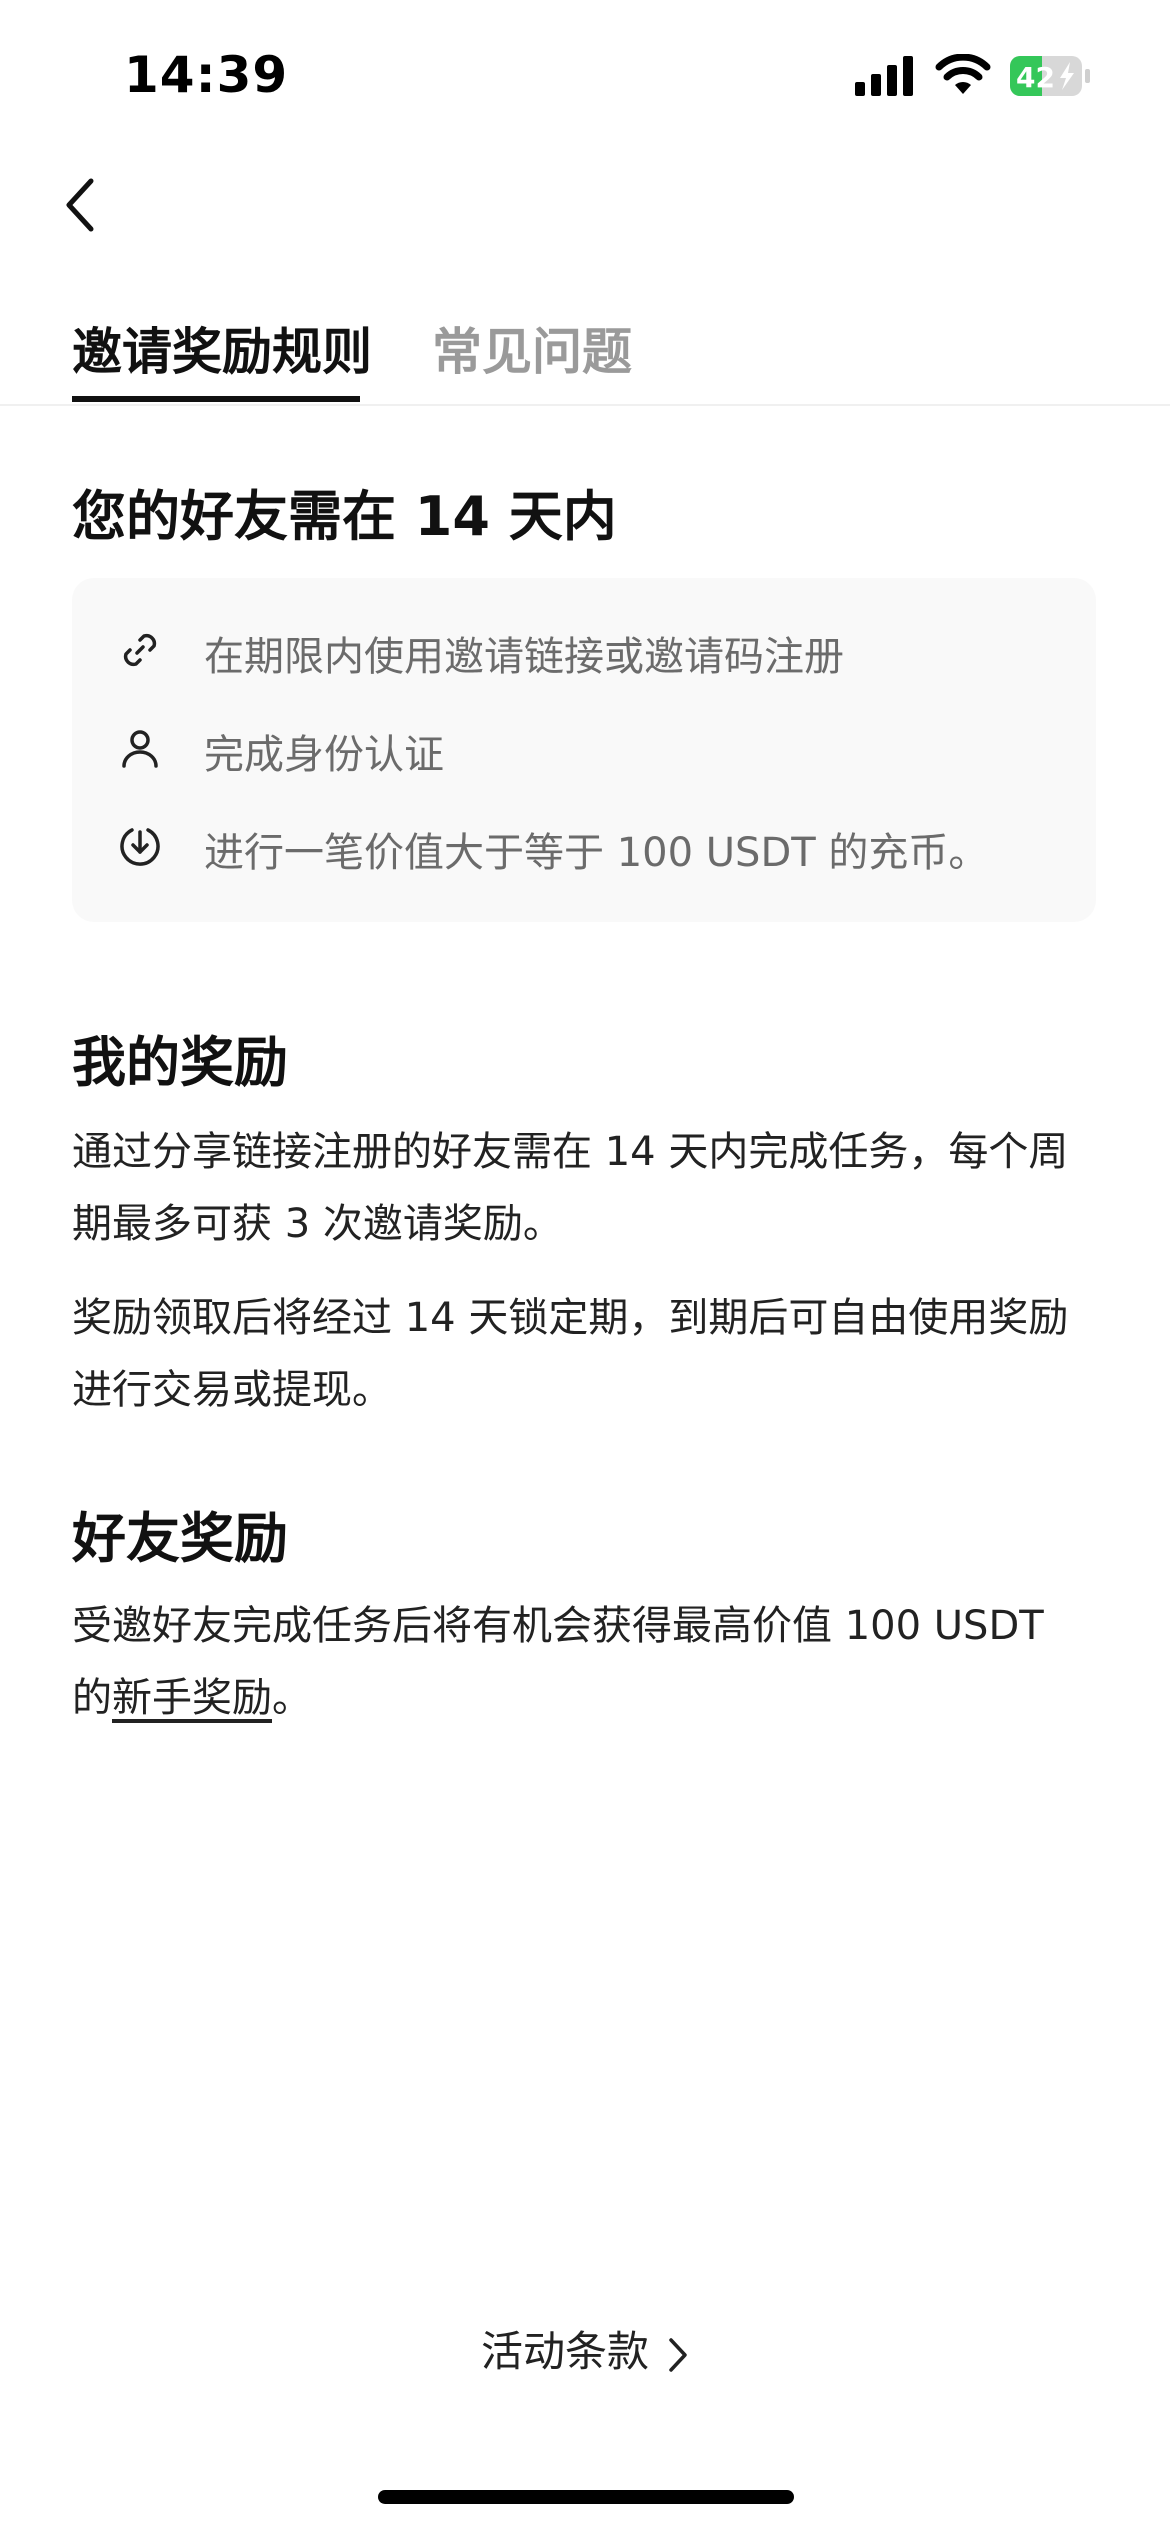 Image resolution: width=1170 pixels, height=2532 pixels. I want to click on terms-label: 活动条款, so click(564, 2351).